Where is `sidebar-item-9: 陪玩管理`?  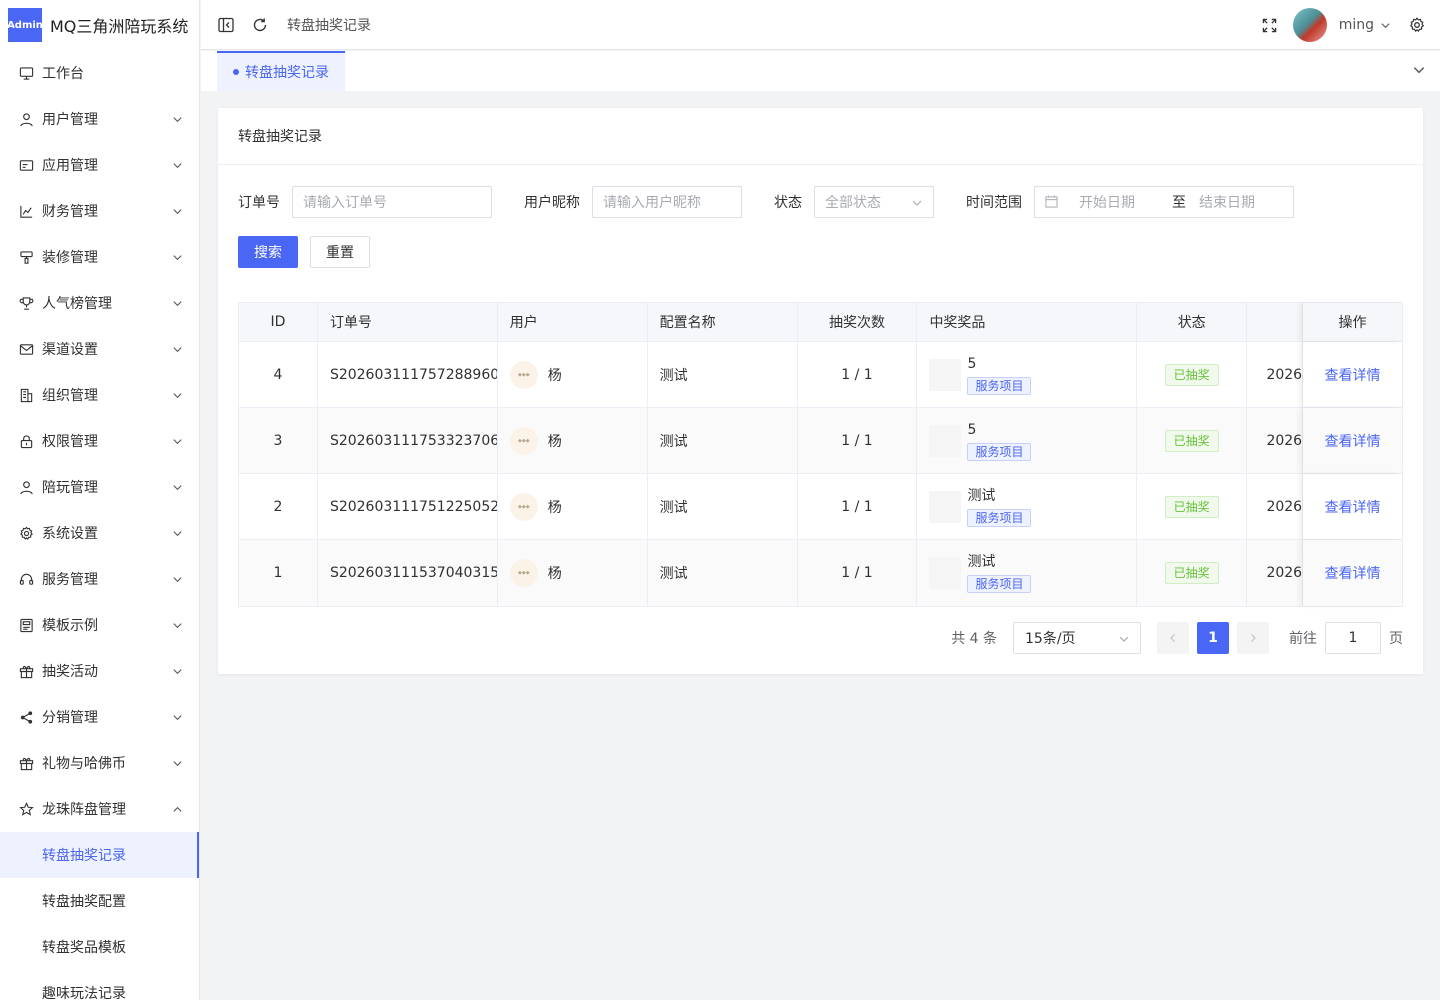
sidebar-item-9: 陪玩管理 is located at coordinates (99, 487).